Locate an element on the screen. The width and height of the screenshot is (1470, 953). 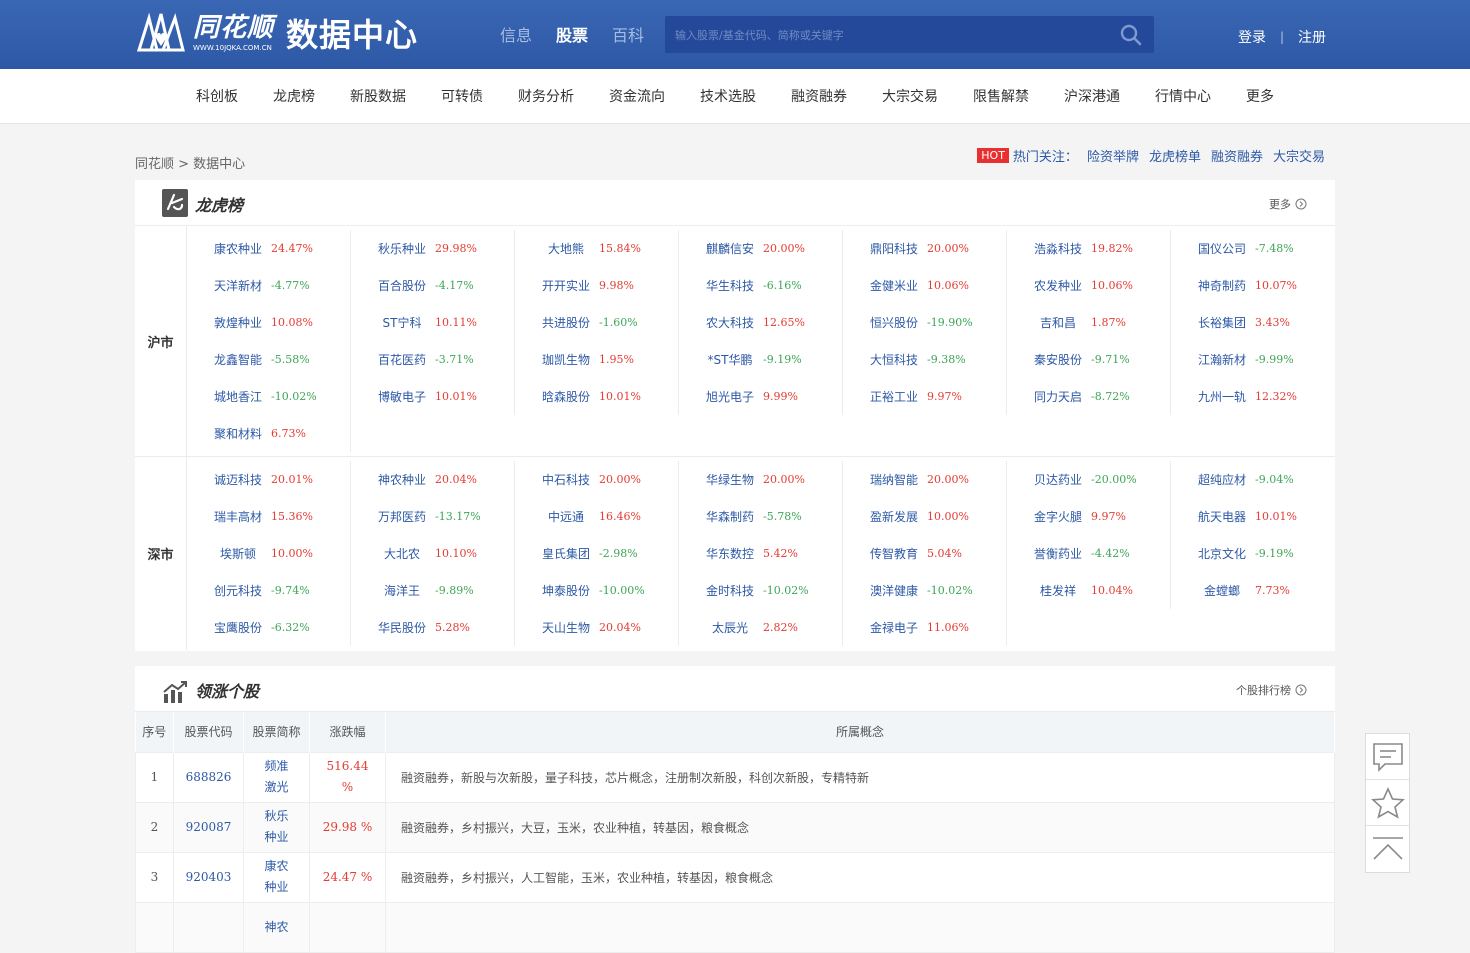
stock-name-link: 敦煌种业 is located at coordinates (238, 322).